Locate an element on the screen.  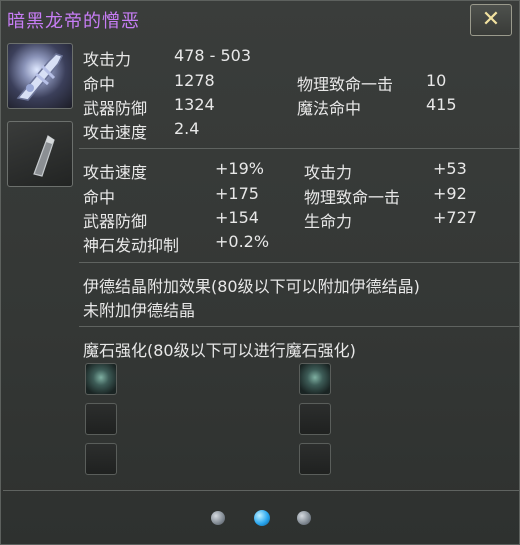
stat-crit-label: 物理致命一击 is located at coordinates (345, 84).